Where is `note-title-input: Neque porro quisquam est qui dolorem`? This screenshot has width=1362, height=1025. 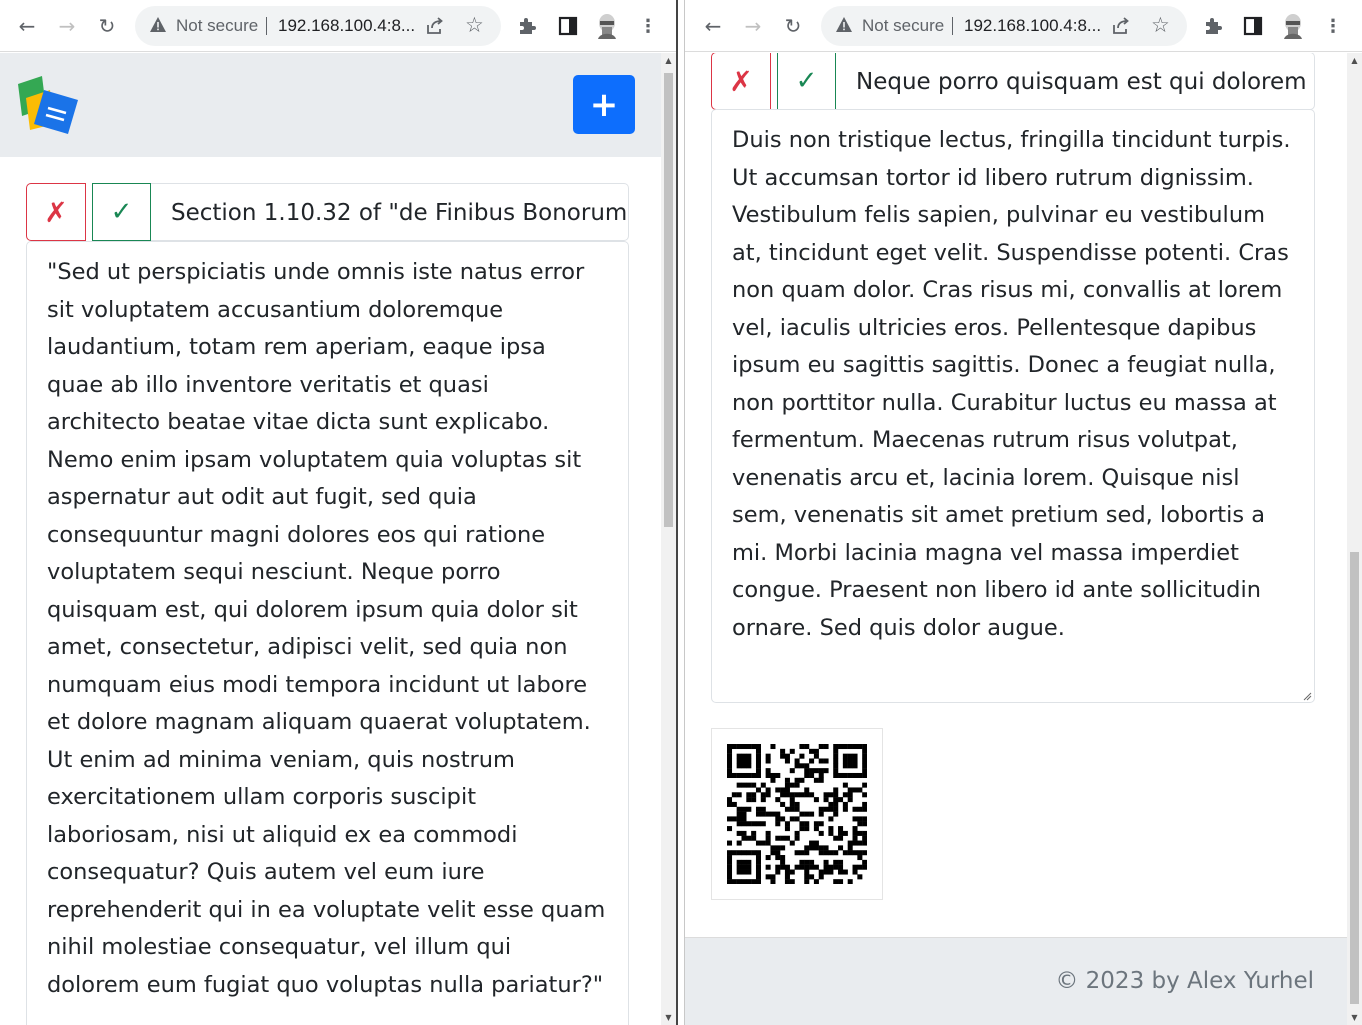 note-title-input: Neque porro quisquam est qui dolorem is located at coordinates (1075, 81).